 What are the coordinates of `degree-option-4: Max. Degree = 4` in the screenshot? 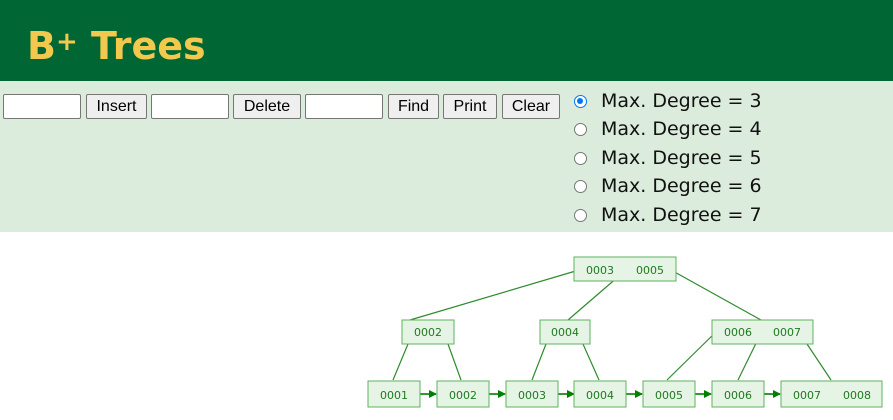 It's located at (668, 129).